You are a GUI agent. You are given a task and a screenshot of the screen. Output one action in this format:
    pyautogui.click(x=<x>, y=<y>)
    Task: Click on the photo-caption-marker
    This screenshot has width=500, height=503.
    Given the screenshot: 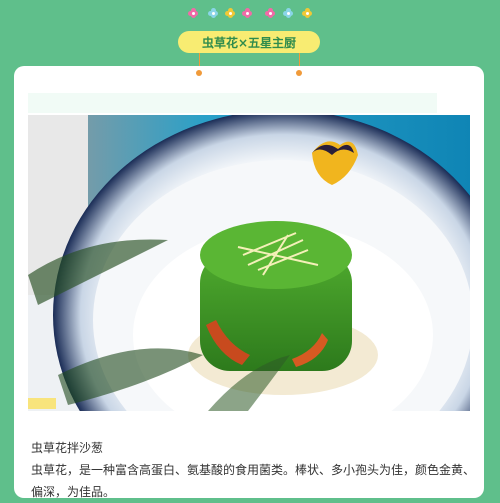 What is the action you would take?
    pyautogui.click(x=42, y=403)
    